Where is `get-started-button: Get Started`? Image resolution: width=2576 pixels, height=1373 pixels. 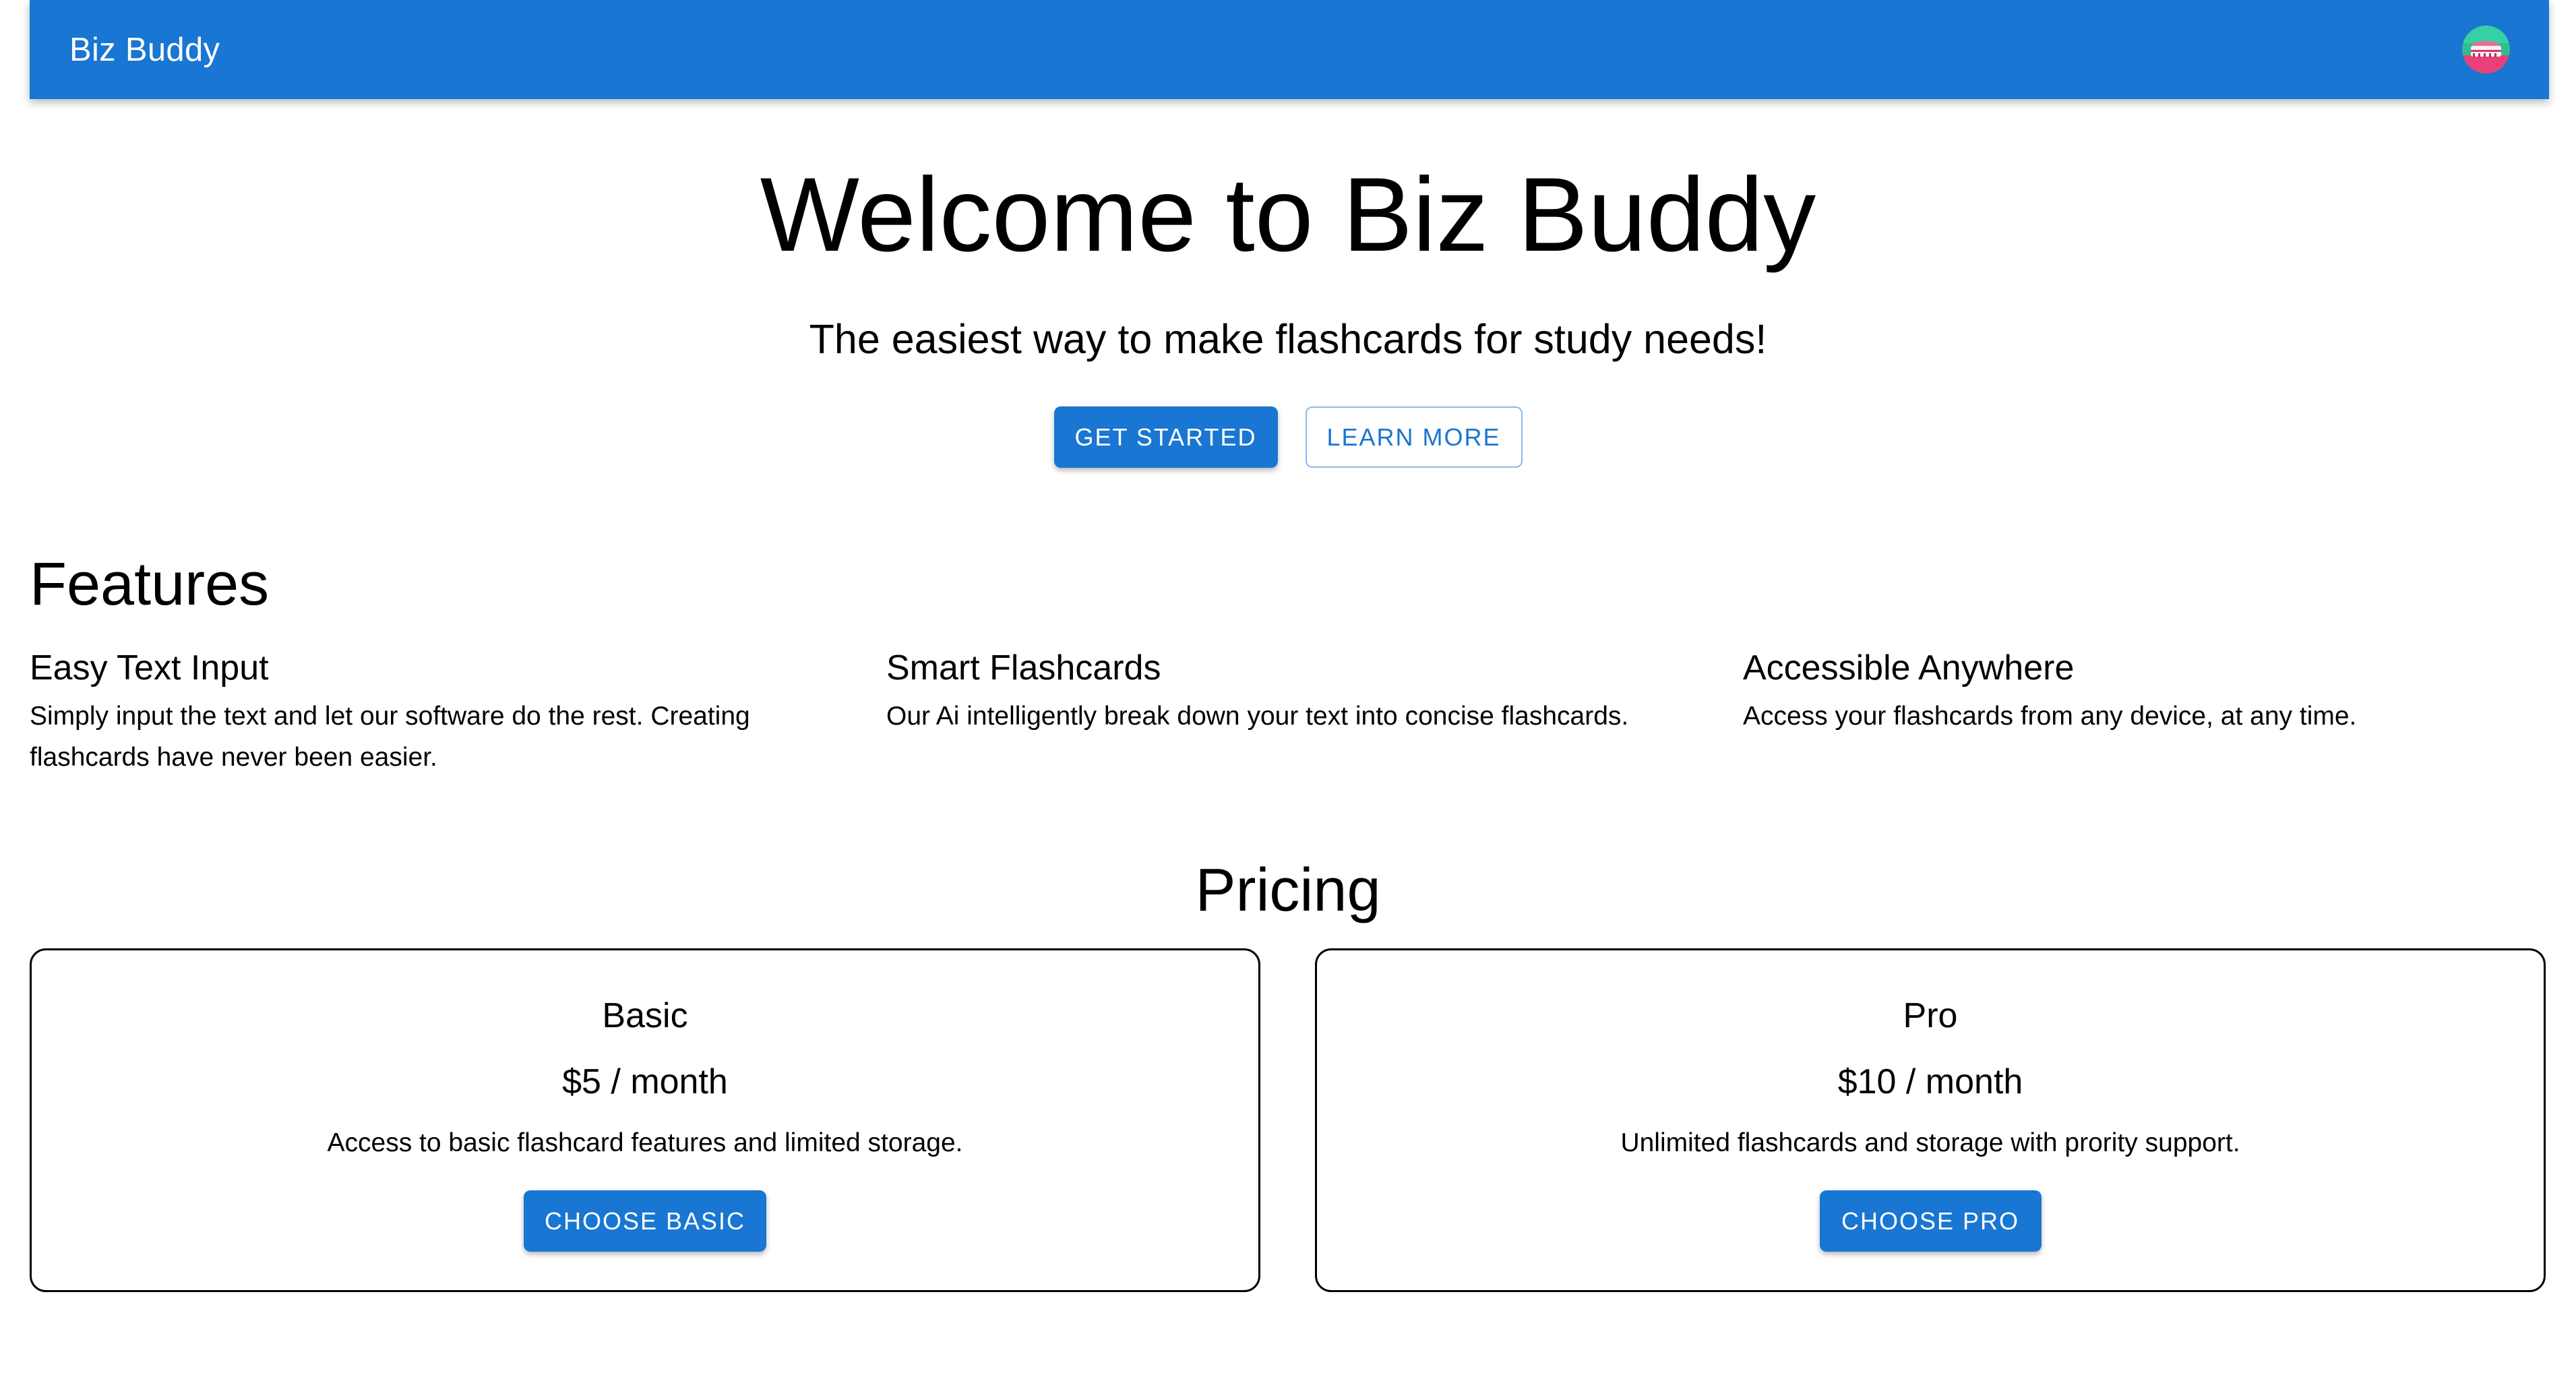
get-started-button: Get Started is located at coordinates (1166, 437).